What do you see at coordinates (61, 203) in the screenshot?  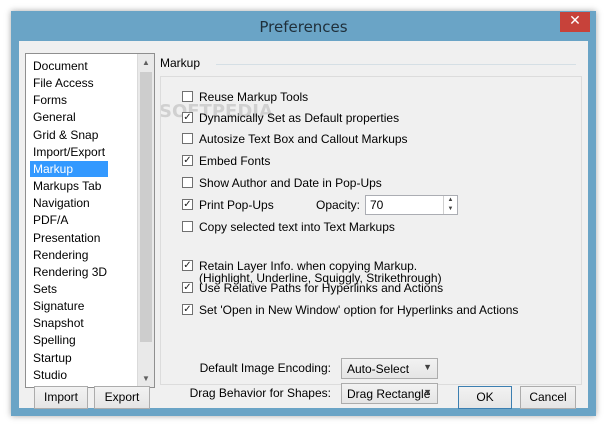 I see `category-item-navigation: Navigation` at bounding box center [61, 203].